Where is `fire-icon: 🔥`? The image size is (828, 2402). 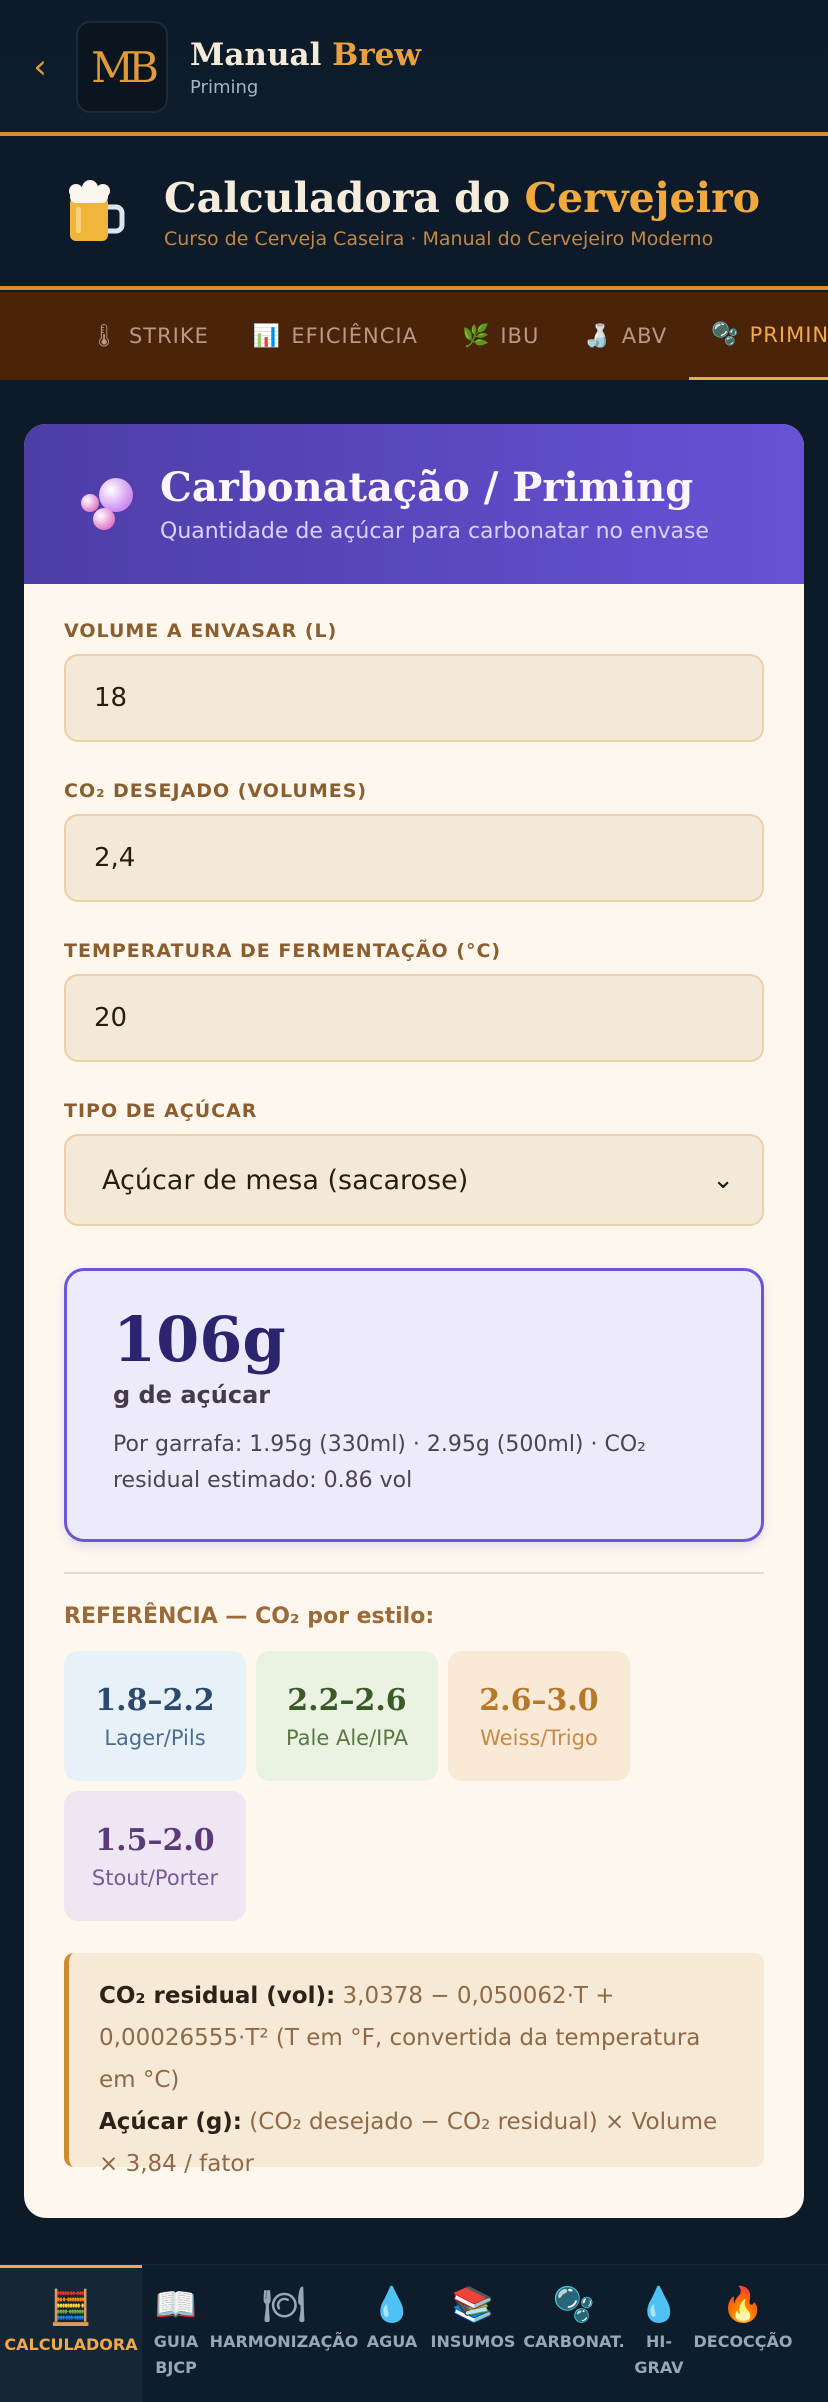 fire-icon: 🔥 is located at coordinates (743, 2305).